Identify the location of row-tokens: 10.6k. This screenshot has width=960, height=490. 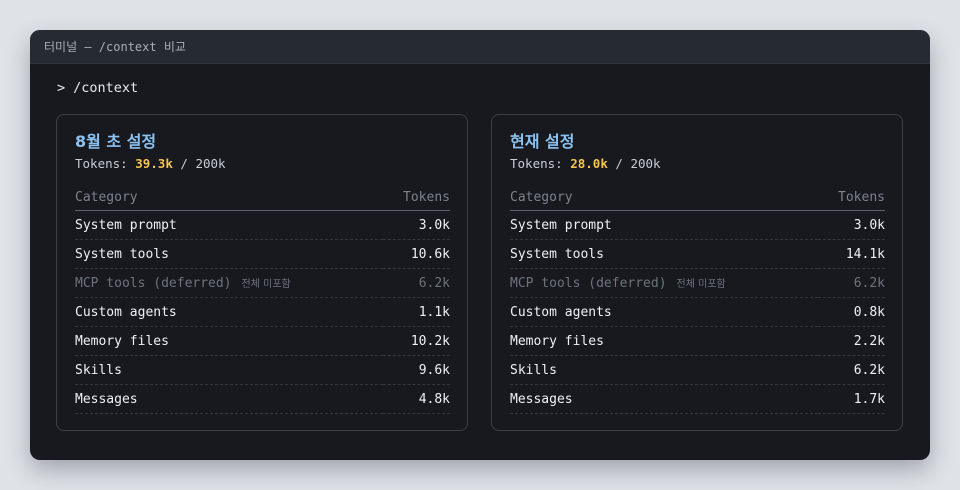
(416, 254).